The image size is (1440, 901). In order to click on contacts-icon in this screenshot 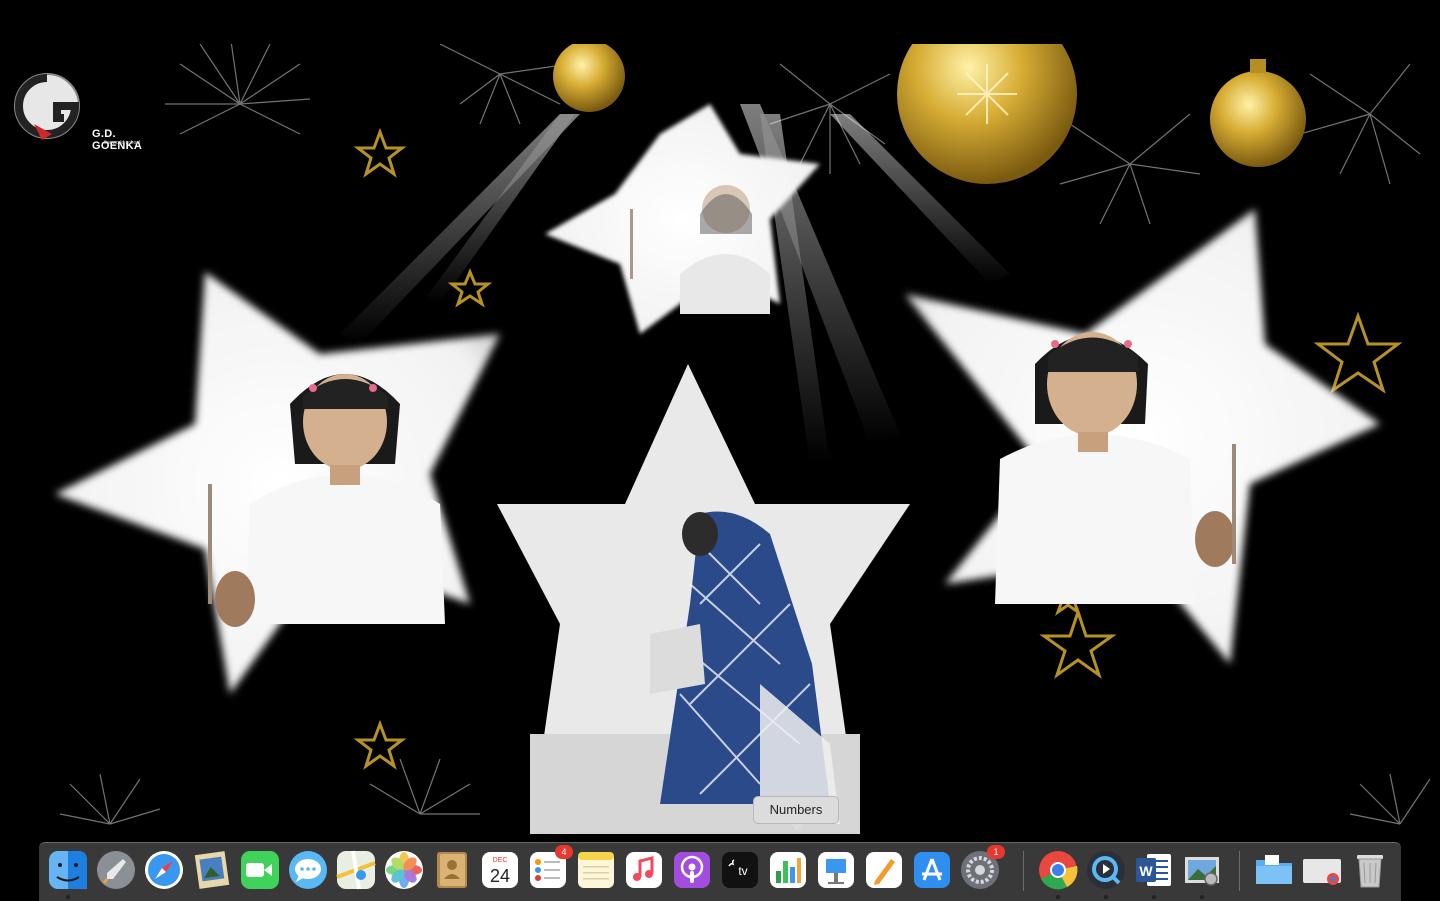, I will do `click(452, 870)`.